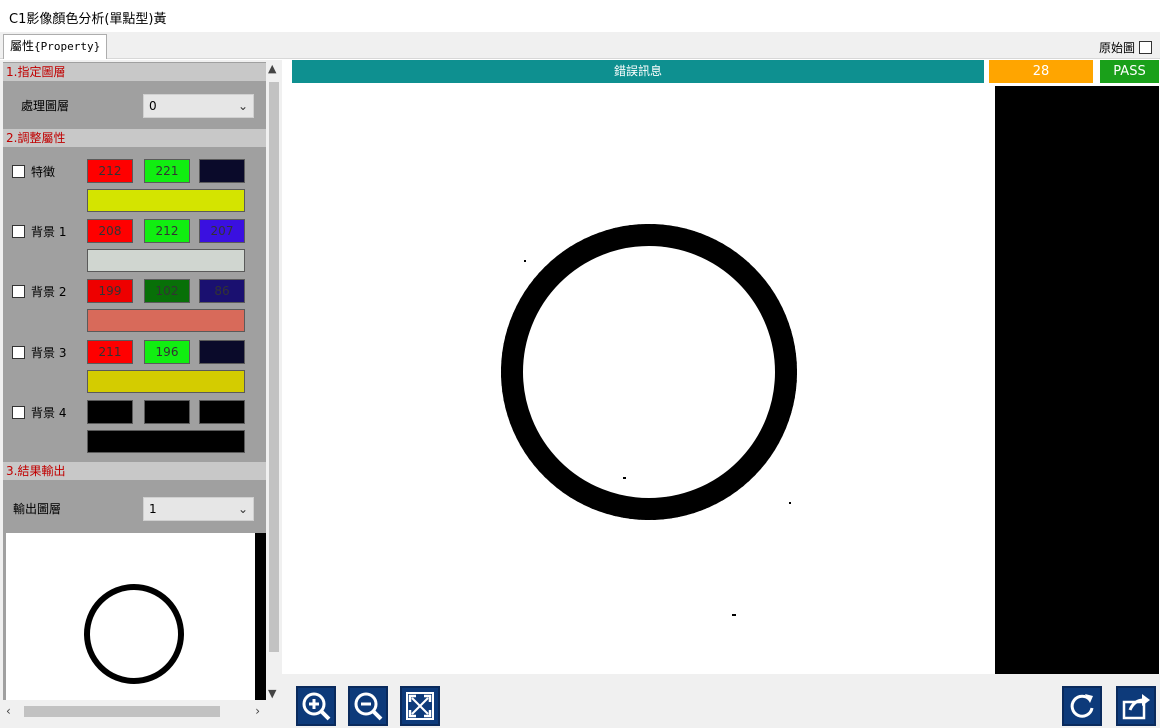 The image size is (1160, 728). I want to click on bg2-row-toggle: 背景 2, so click(39, 291).